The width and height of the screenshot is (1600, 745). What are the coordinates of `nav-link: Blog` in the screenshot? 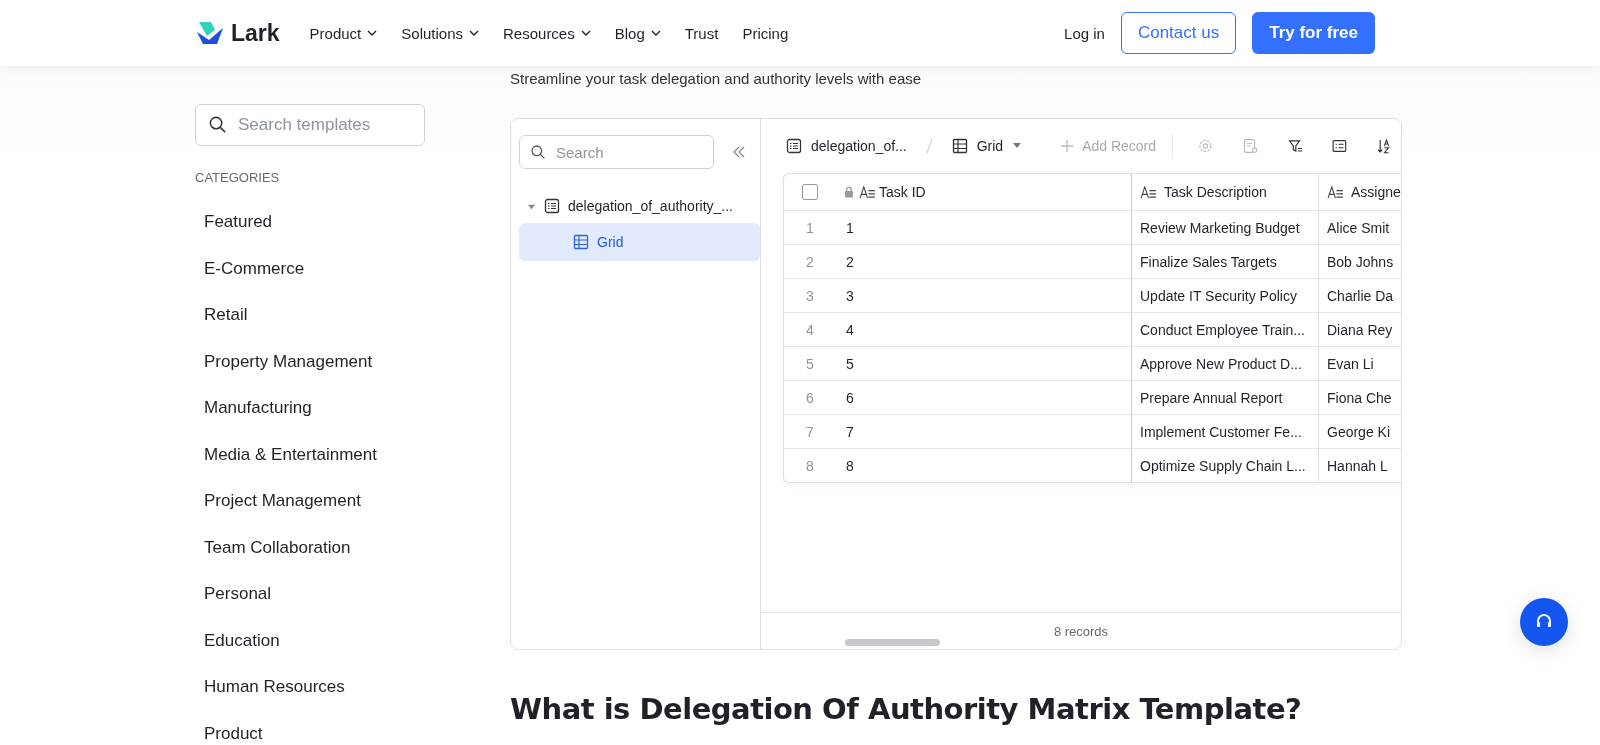 It's located at (637, 33).